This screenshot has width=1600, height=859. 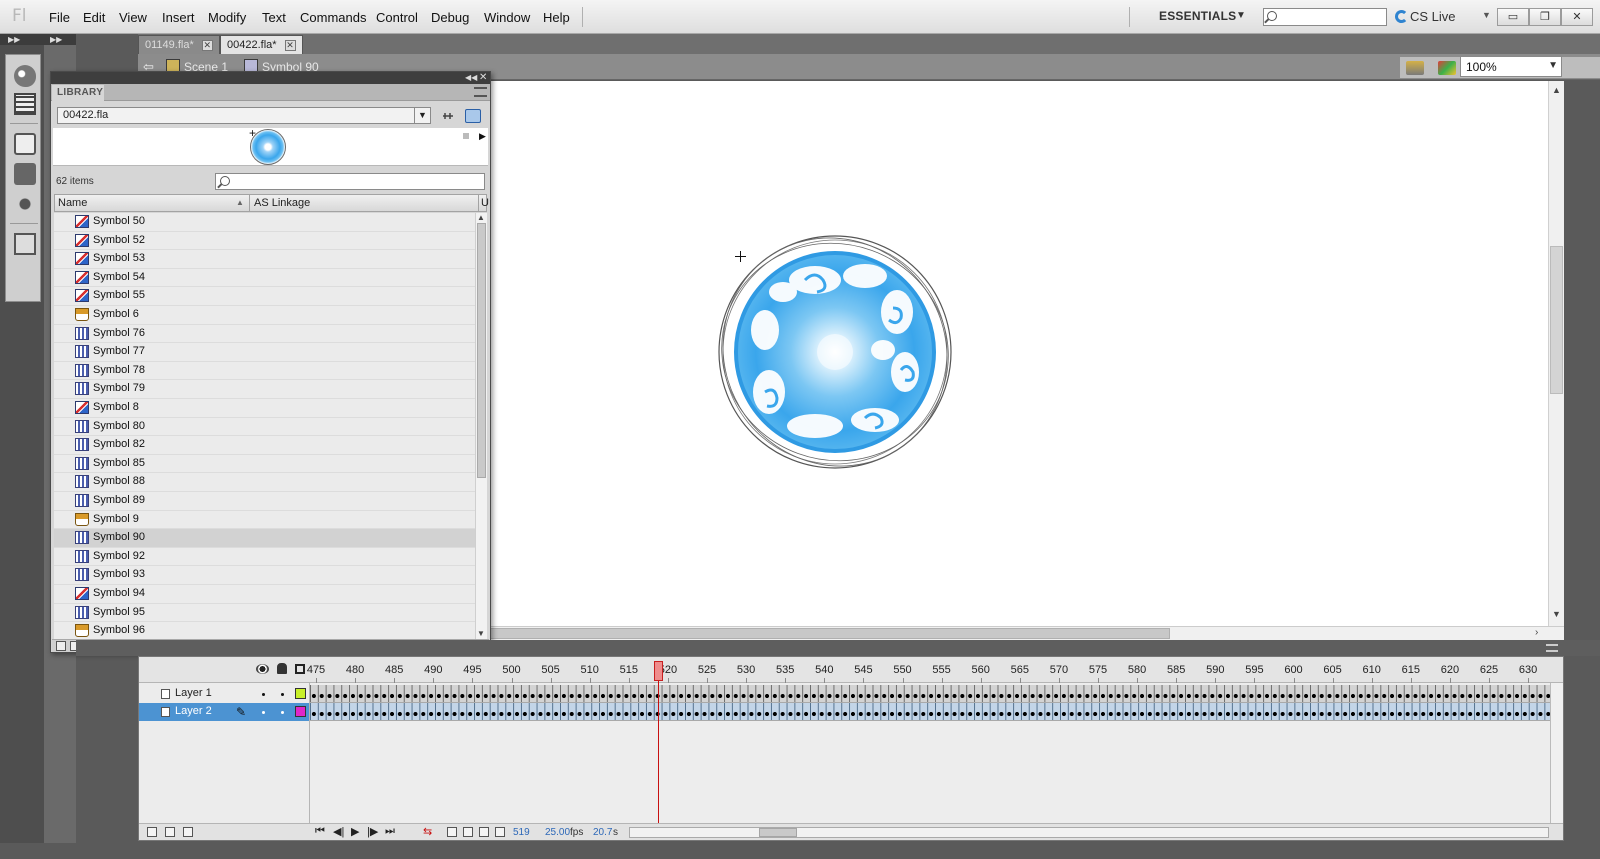 What do you see at coordinates (178, 17) in the screenshot?
I see `menu-insert: Insert` at bounding box center [178, 17].